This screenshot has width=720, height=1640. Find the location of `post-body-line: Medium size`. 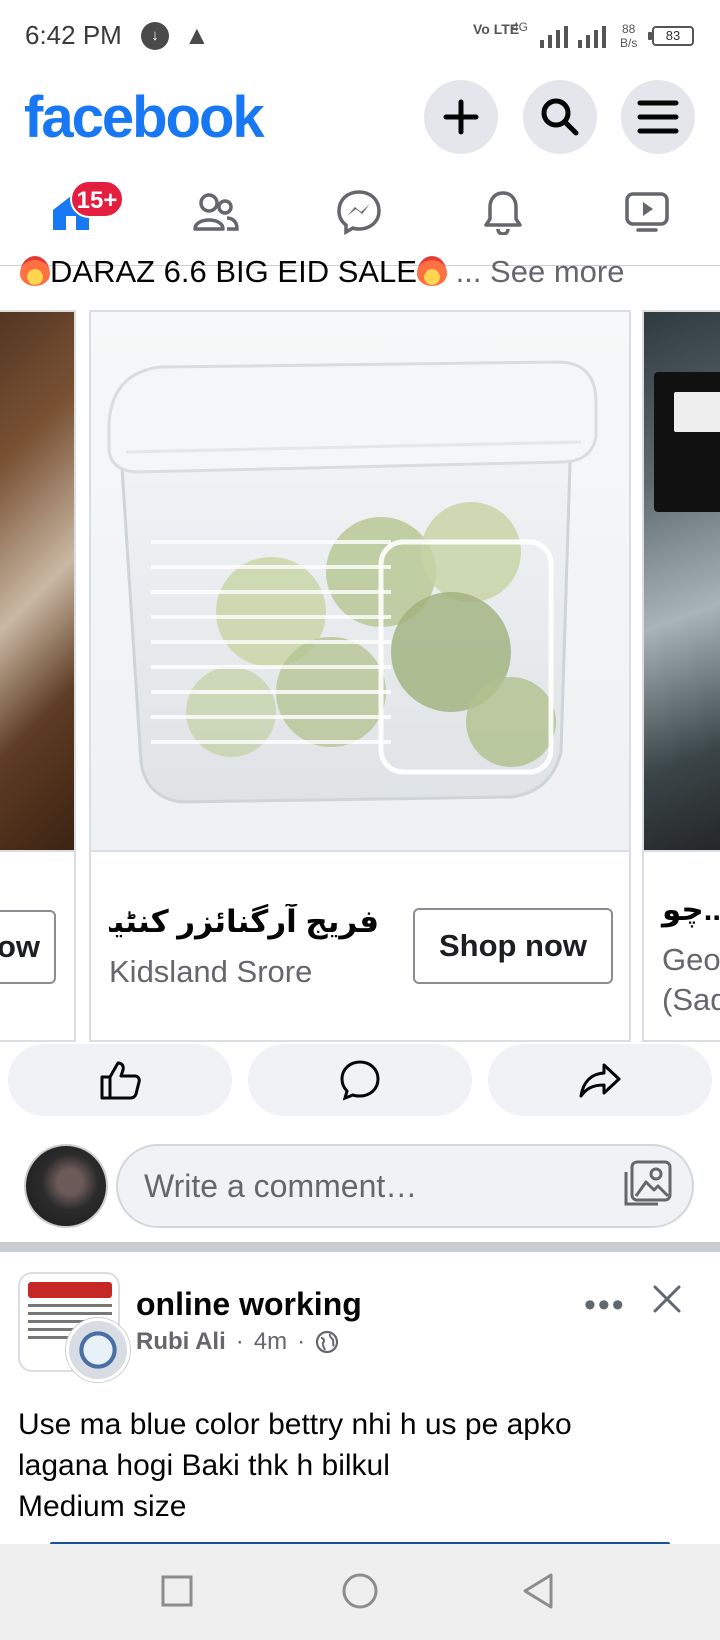

post-body-line: Medium size is located at coordinates (102, 1506).